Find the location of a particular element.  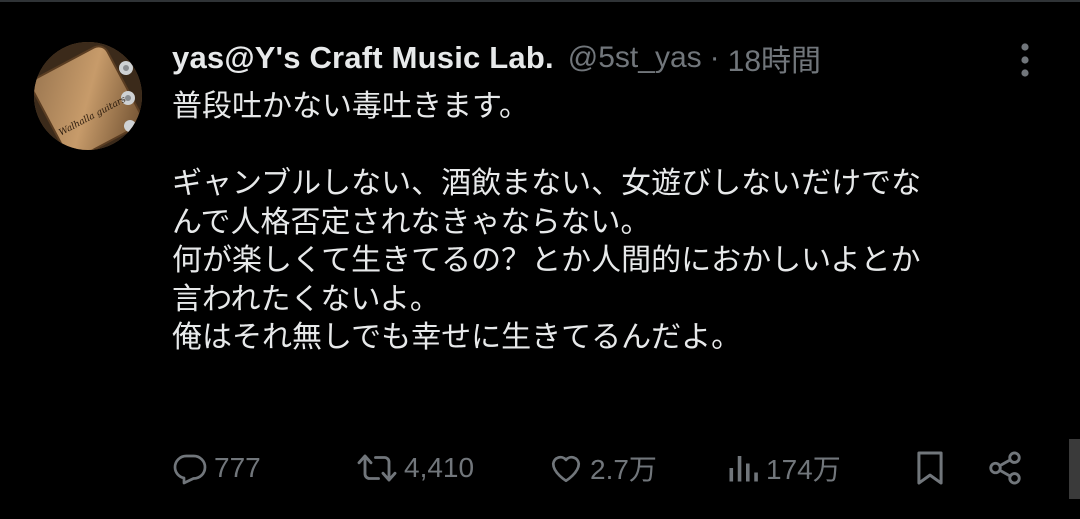

analytics-icon is located at coordinates (743, 469).